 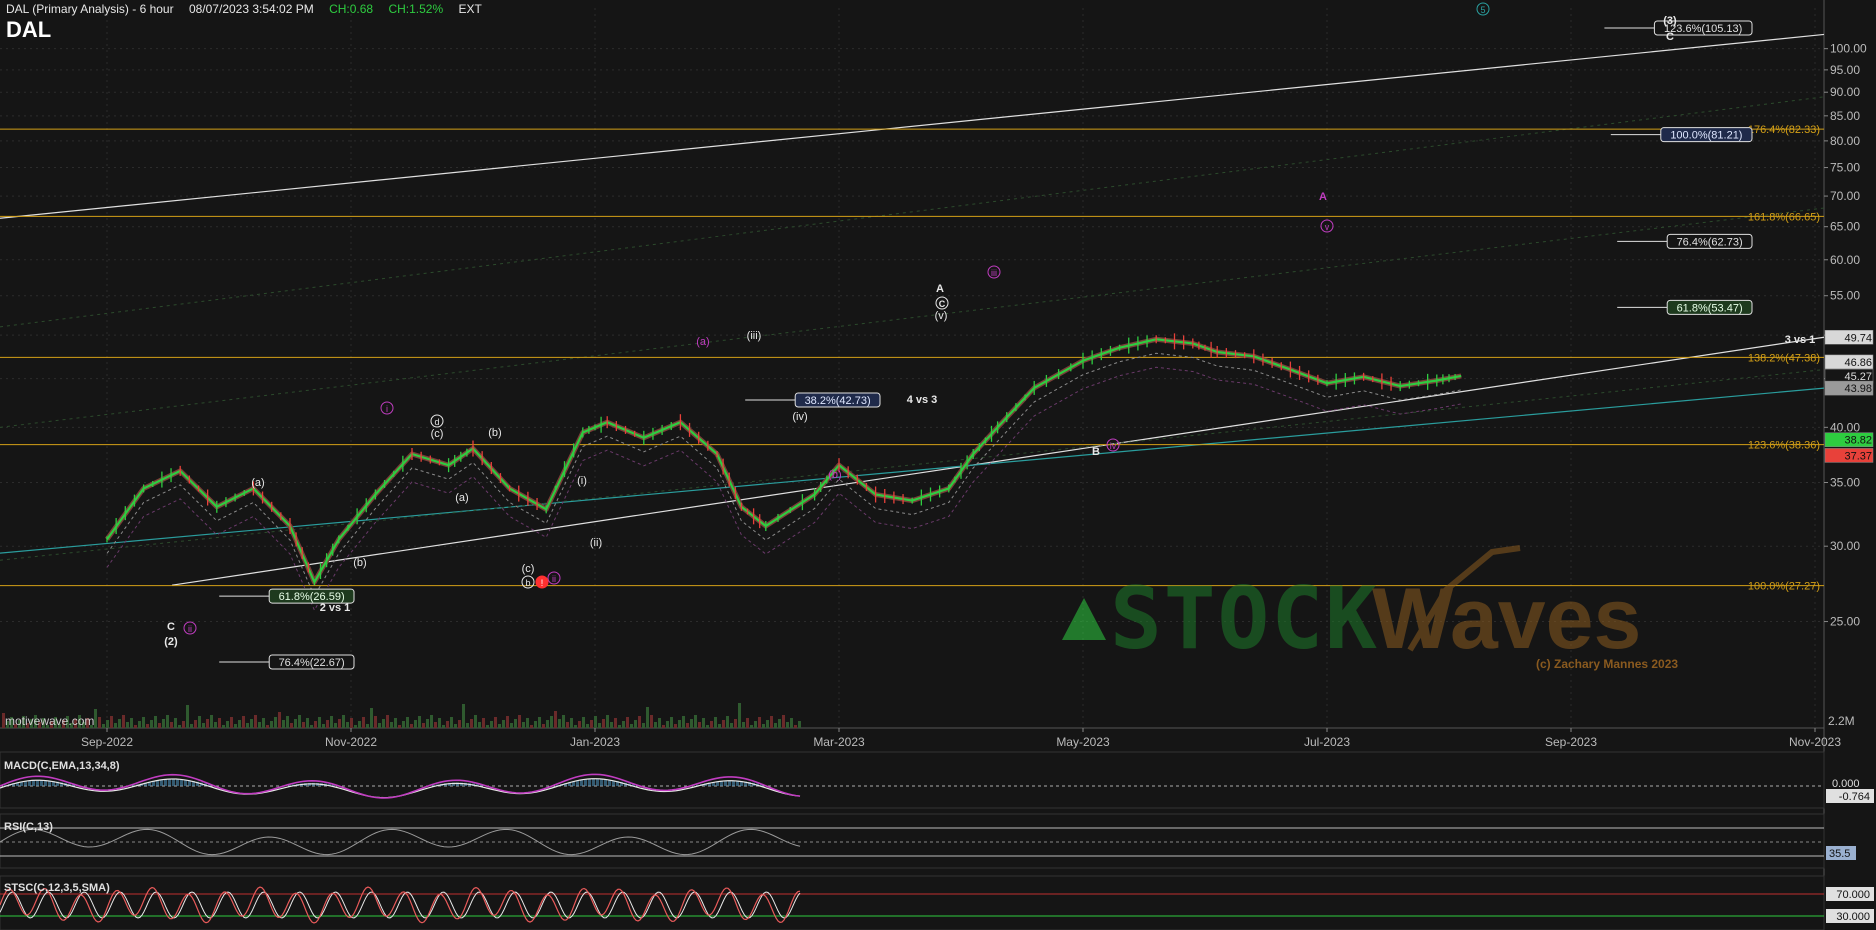 I want to click on wave-label: (iv), so click(x=799, y=417).